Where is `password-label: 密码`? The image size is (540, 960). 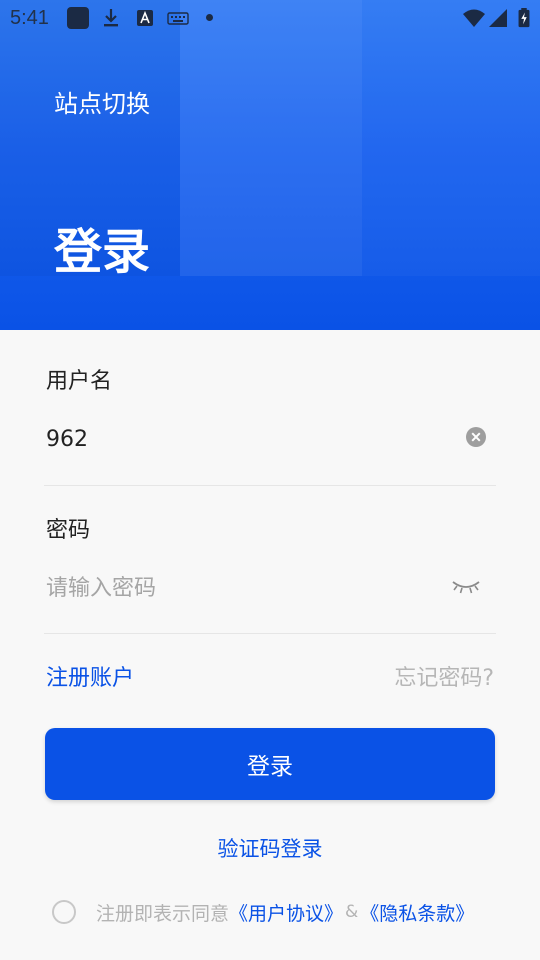
password-label: 密码 is located at coordinates (68, 530).